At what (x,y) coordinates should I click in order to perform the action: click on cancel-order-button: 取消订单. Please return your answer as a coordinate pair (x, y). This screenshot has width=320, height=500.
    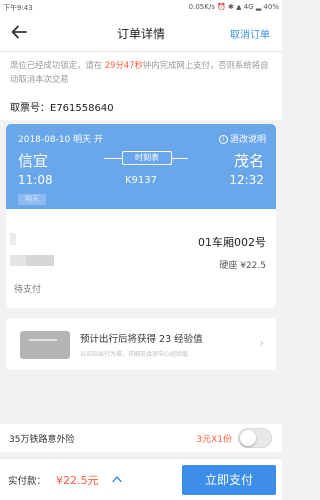
    Looking at the image, I should click on (250, 33).